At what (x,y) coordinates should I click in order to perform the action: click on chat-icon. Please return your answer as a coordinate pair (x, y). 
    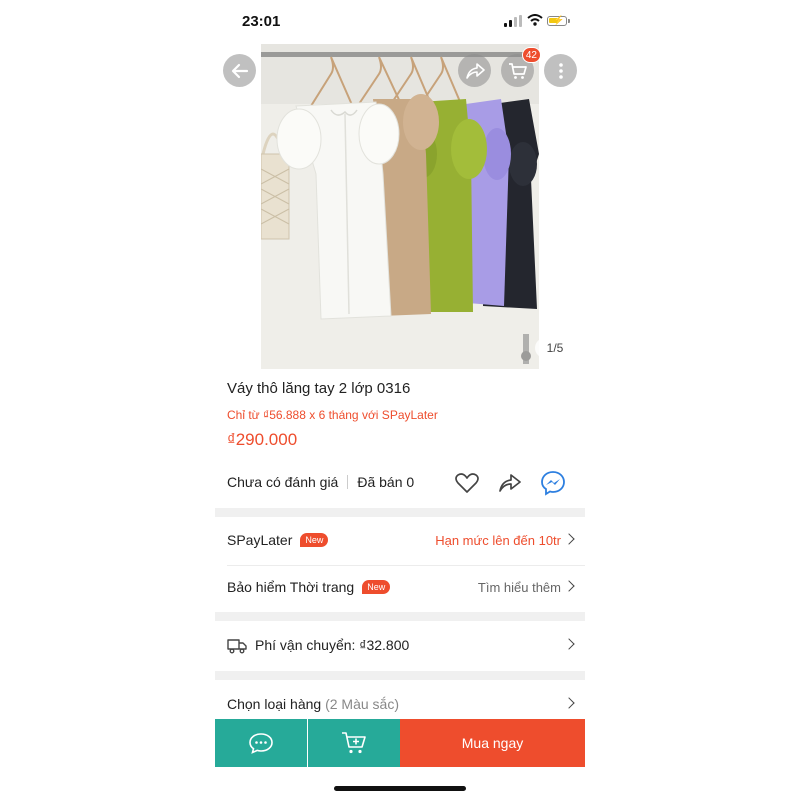
    Looking at the image, I should click on (261, 743).